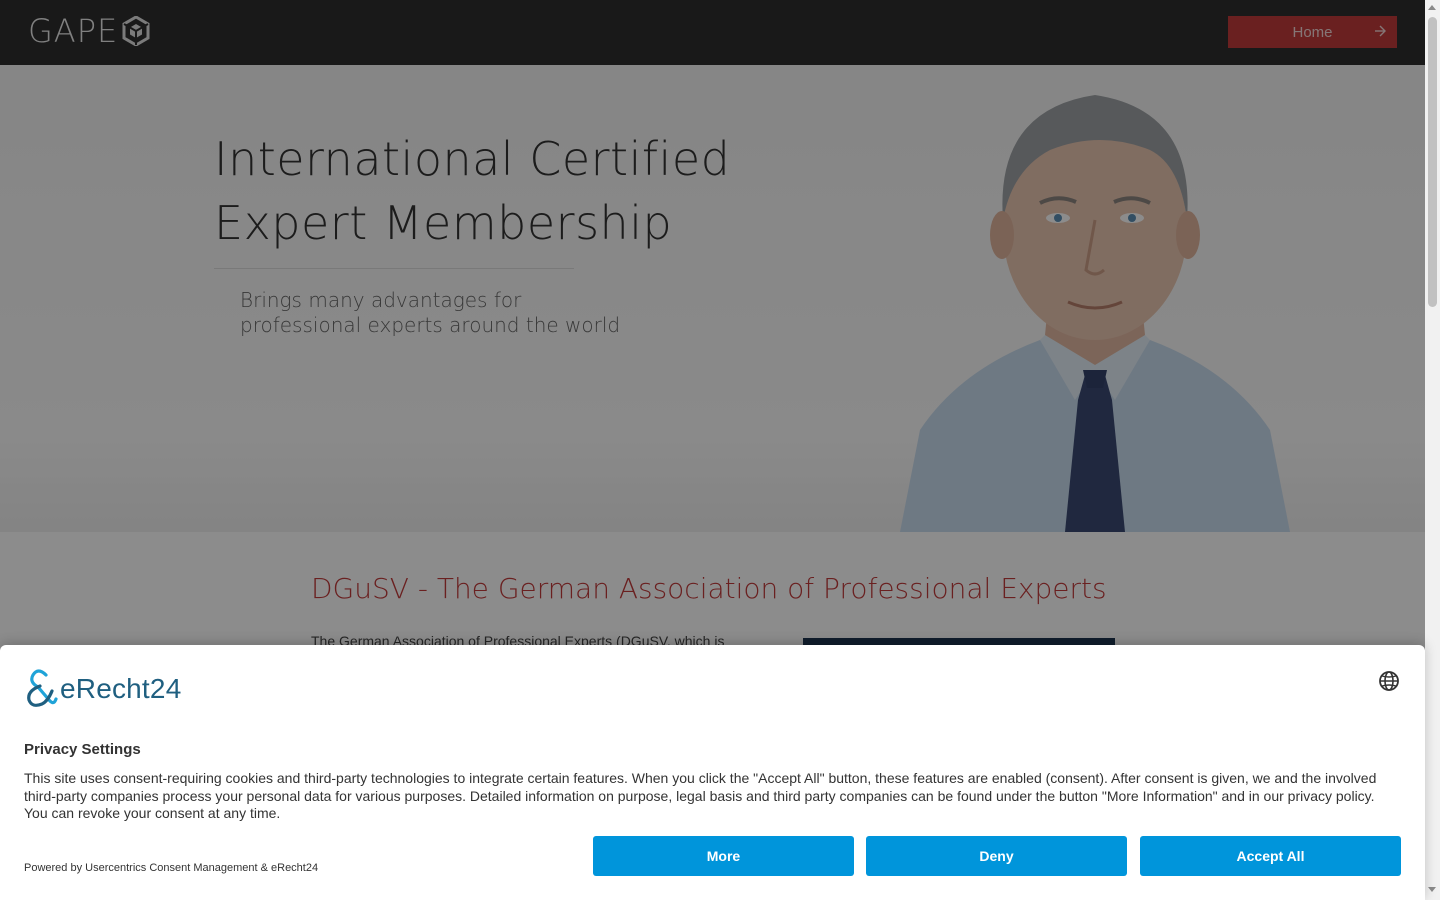 The image size is (1440, 900). Describe the element at coordinates (1432, 7) in the screenshot. I see `scroll-up-arrow-icon` at that location.